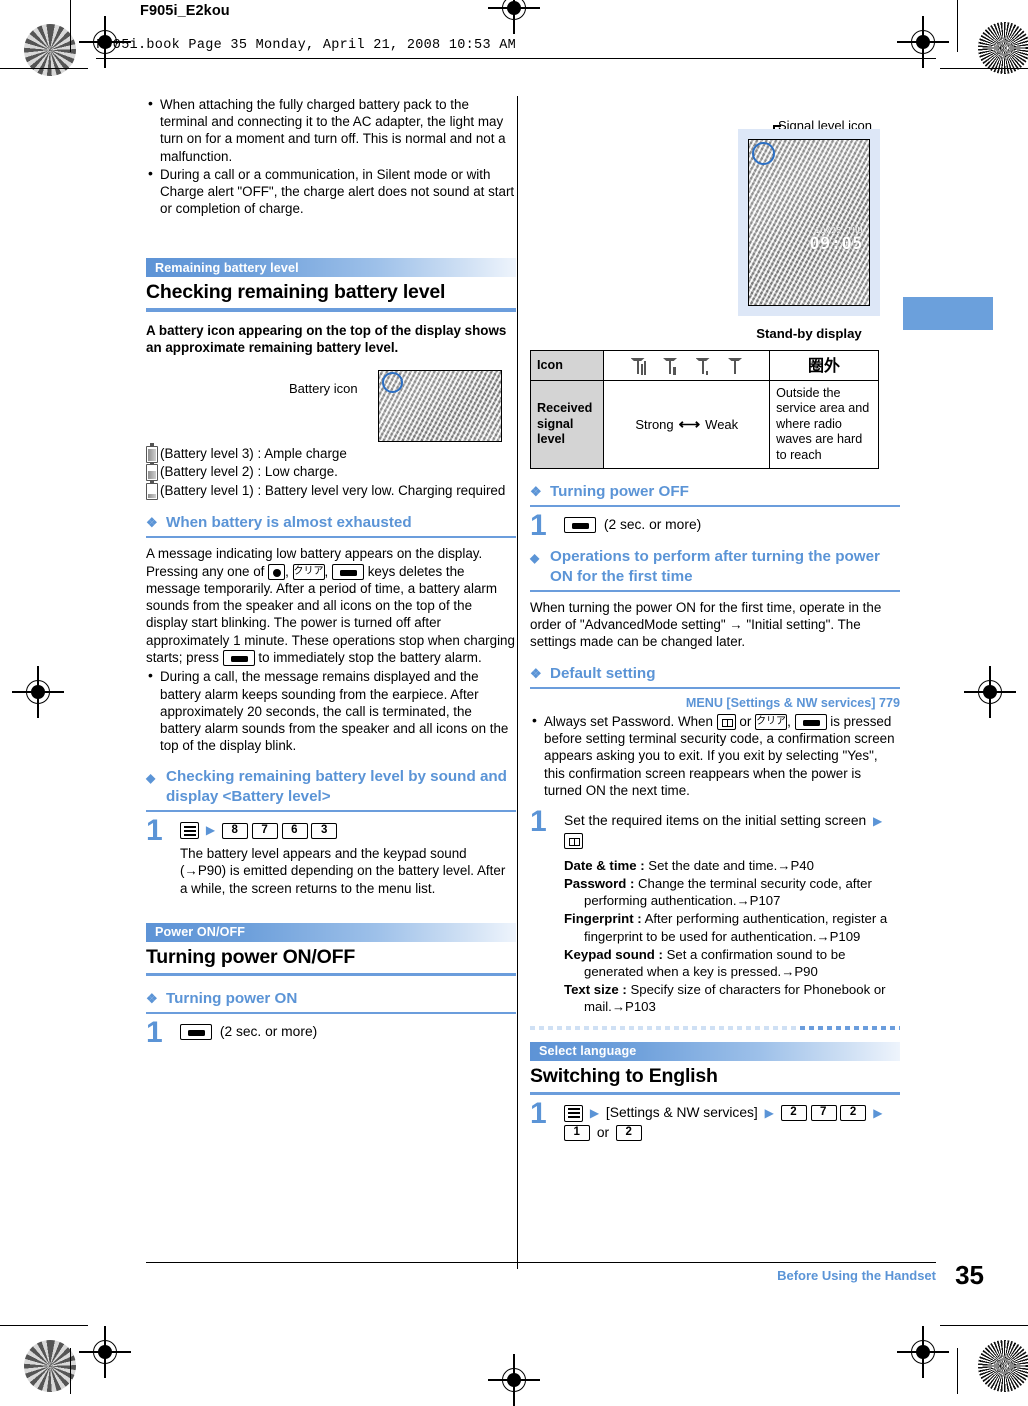  Describe the element at coordinates (44, 69) in the screenshot. I see `crop-line-top` at that location.